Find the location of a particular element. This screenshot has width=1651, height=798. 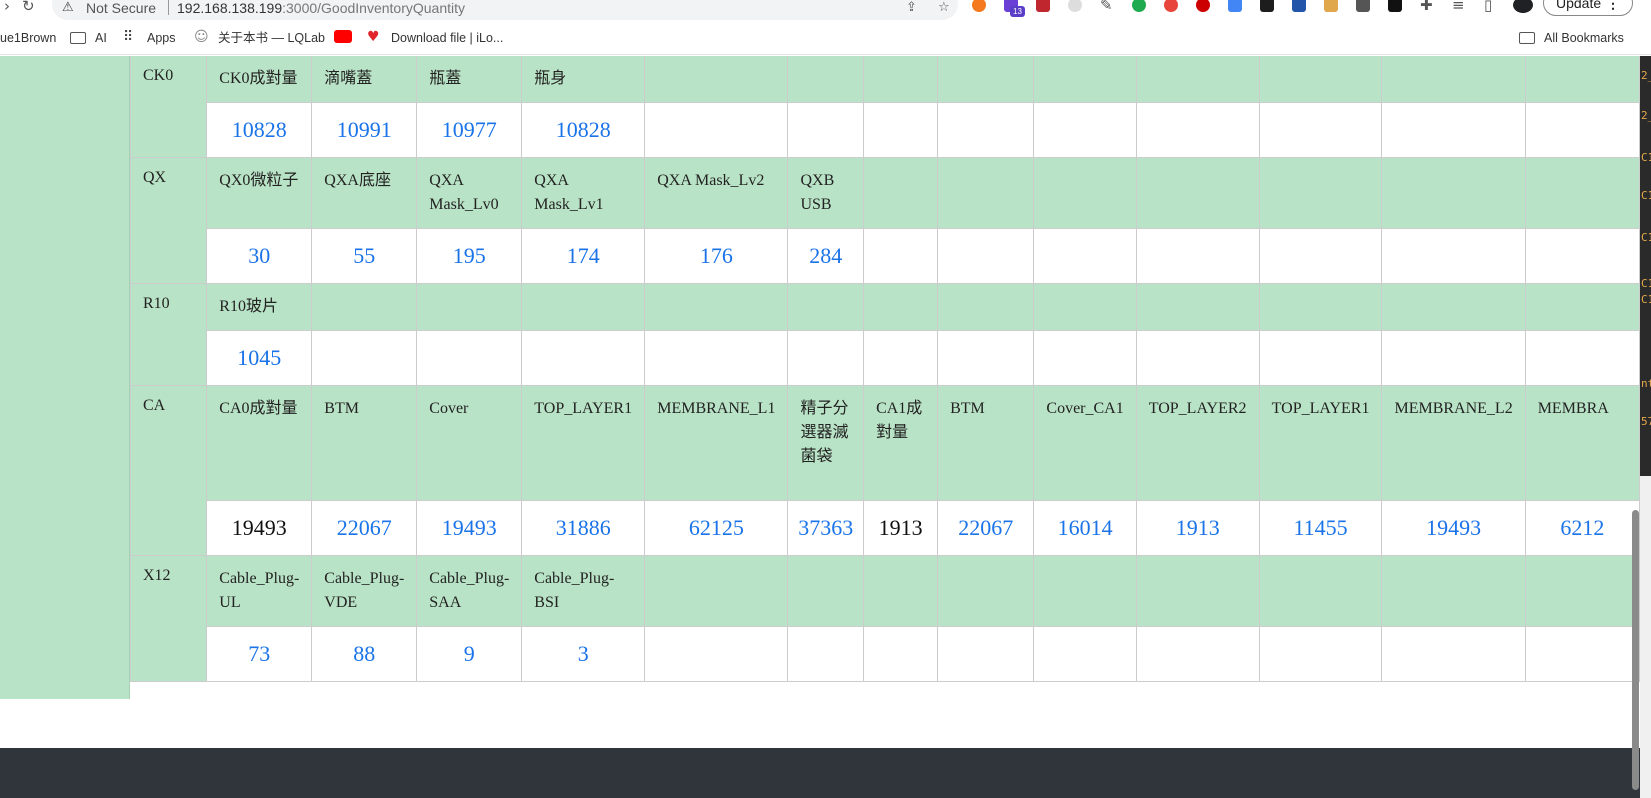

extension-orange-icon is located at coordinates (979, 6).